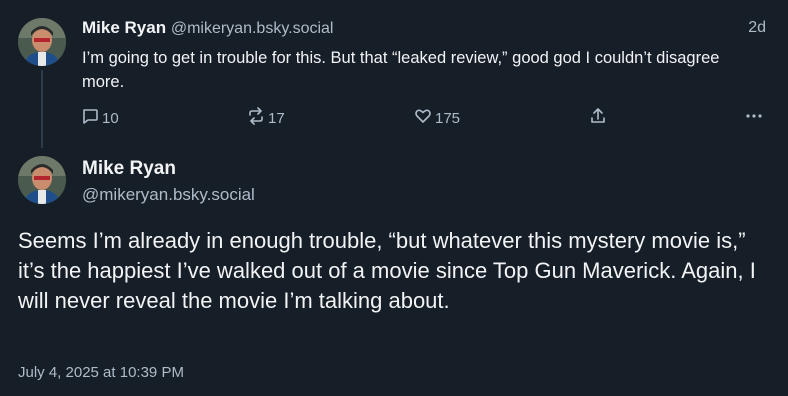  Describe the element at coordinates (42, 180) in the screenshot. I see `post-author-avatar` at that location.